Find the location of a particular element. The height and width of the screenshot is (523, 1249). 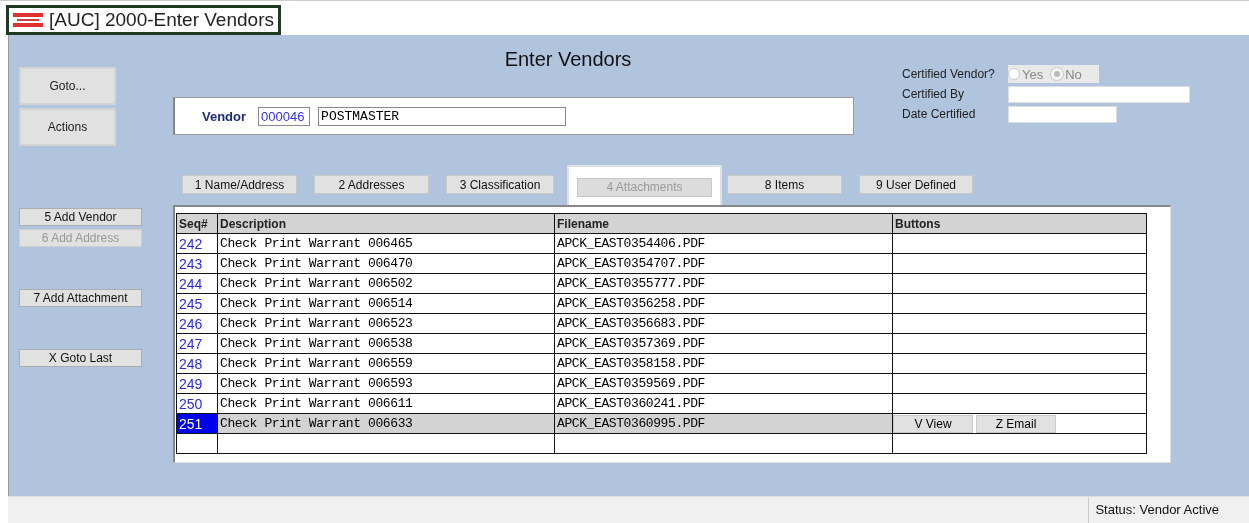

tab: 2 Addresses is located at coordinates (371, 184).